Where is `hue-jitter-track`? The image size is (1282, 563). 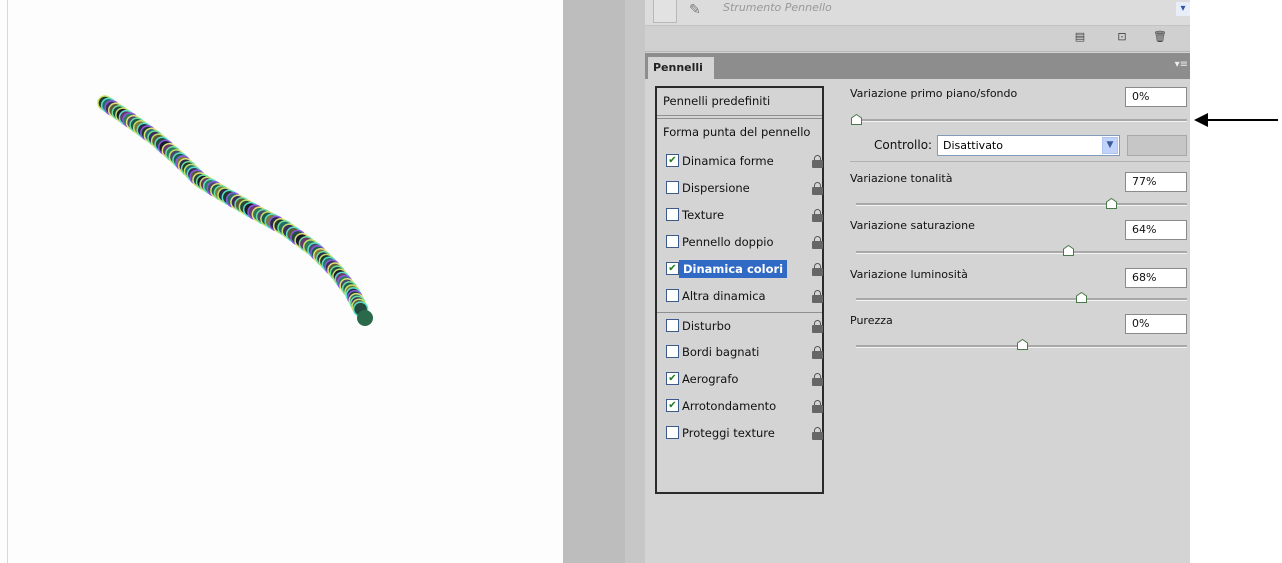 hue-jitter-track is located at coordinates (1021, 204).